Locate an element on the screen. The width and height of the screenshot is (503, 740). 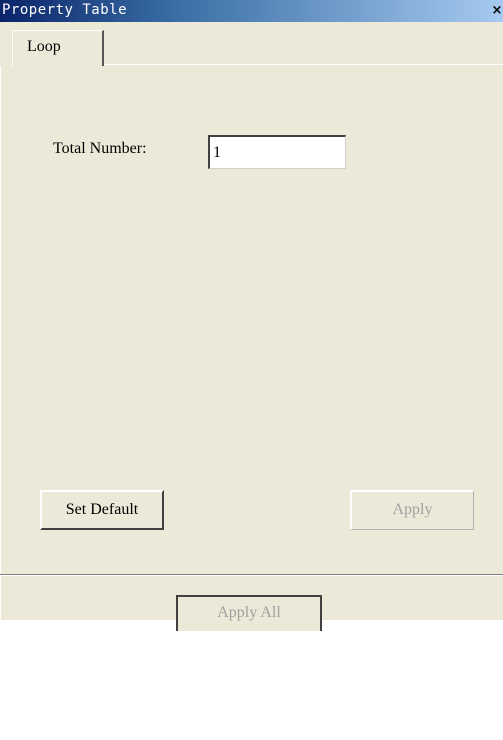
separator-line is located at coordinates (251, 575).